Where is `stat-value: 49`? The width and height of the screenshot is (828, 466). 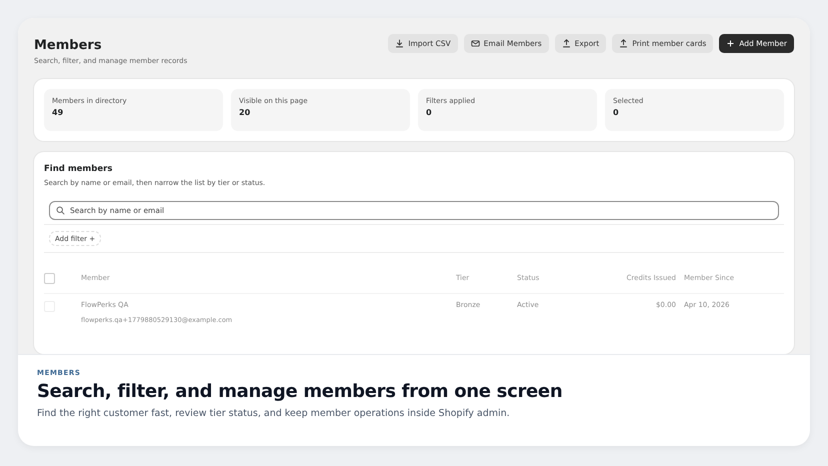
stat-value: 49 is located at coordinates (58, 112).